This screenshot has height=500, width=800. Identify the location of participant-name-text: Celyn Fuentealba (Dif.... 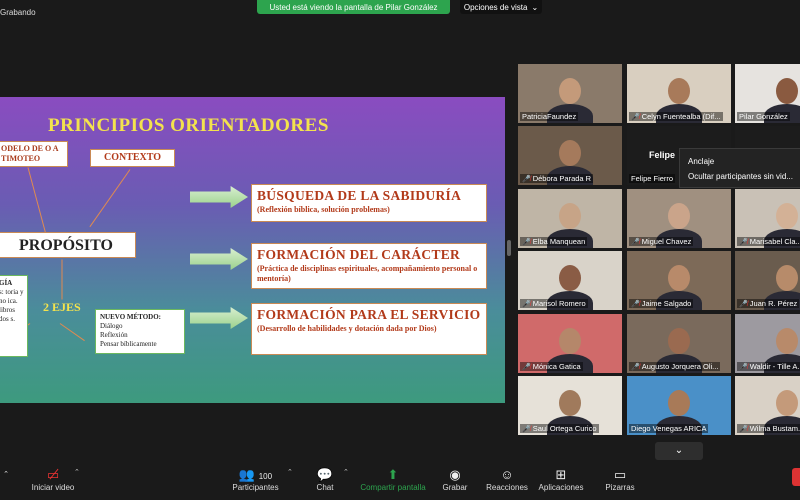
(681, 116).